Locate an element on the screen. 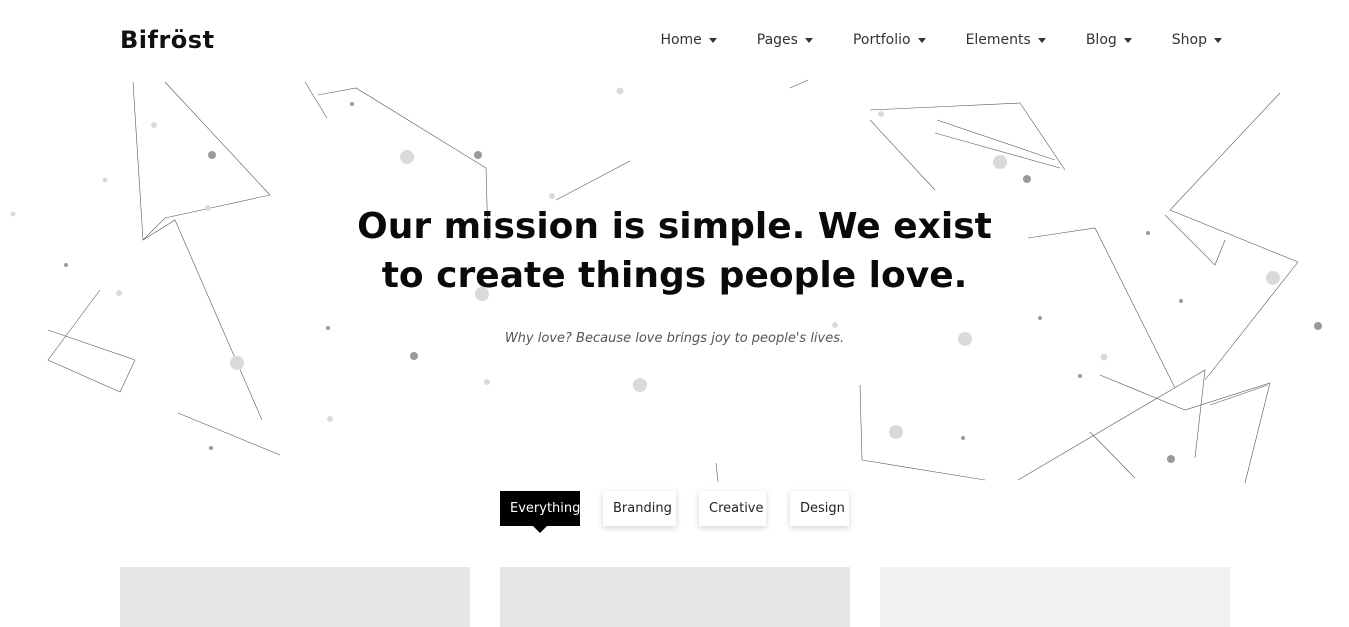  nav-item-blog: Blog is located at coordinates (1109, 40).